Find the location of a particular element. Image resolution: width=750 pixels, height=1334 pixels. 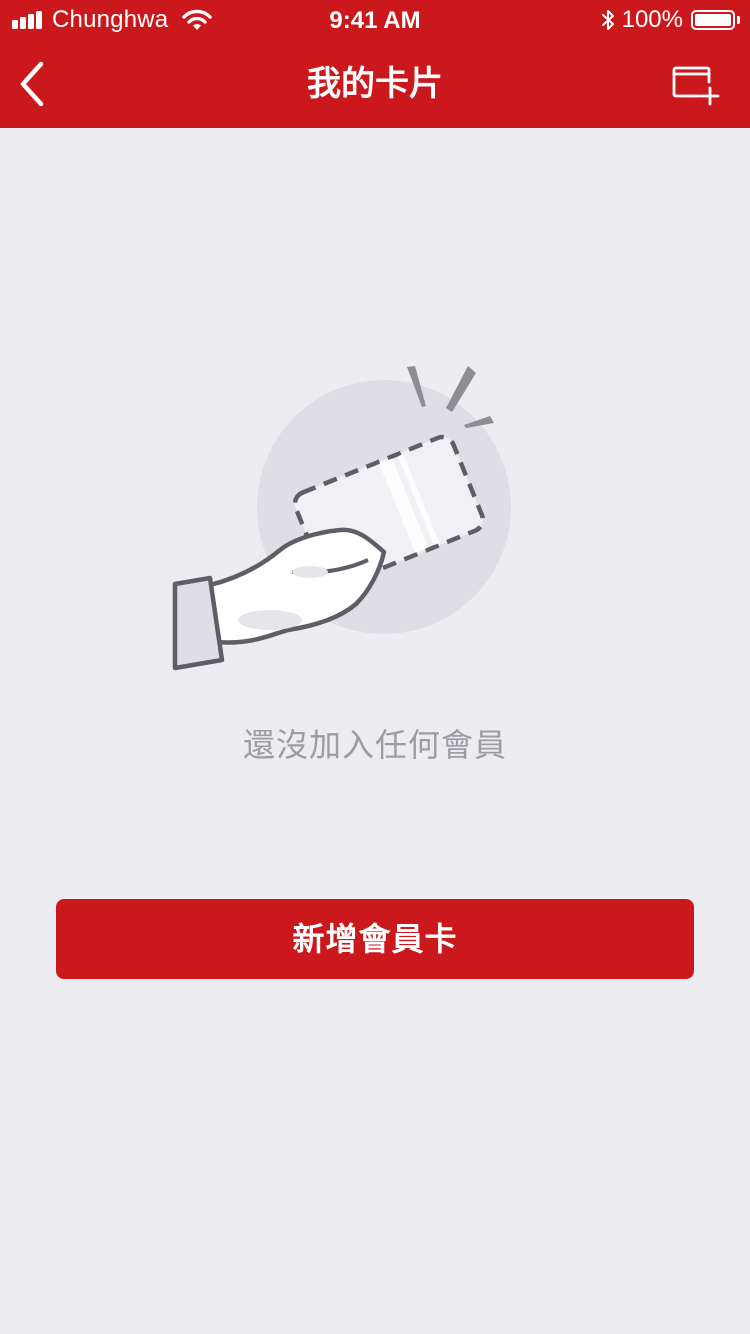

battery-icon is located at coordinates (713, 20).